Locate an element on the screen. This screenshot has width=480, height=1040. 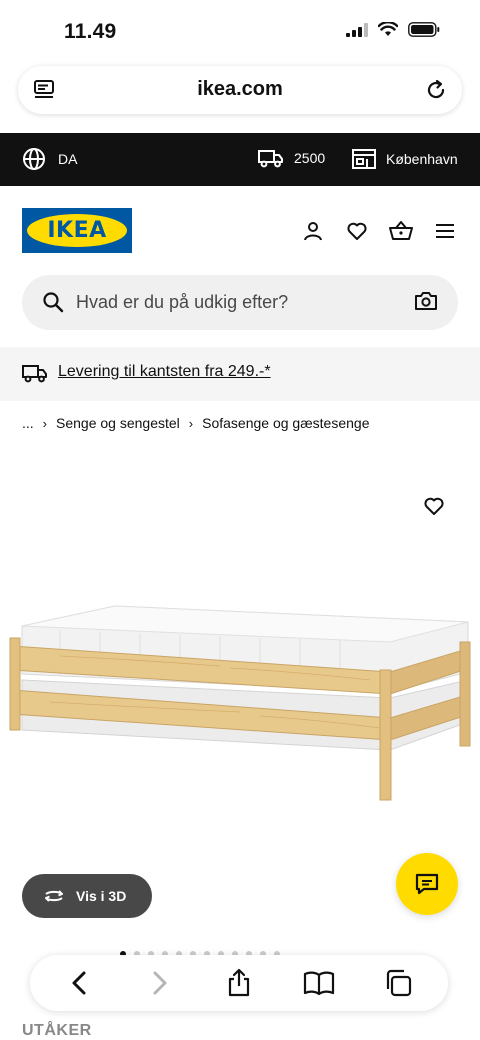
camera-icon is located at coordinates (426, 303).